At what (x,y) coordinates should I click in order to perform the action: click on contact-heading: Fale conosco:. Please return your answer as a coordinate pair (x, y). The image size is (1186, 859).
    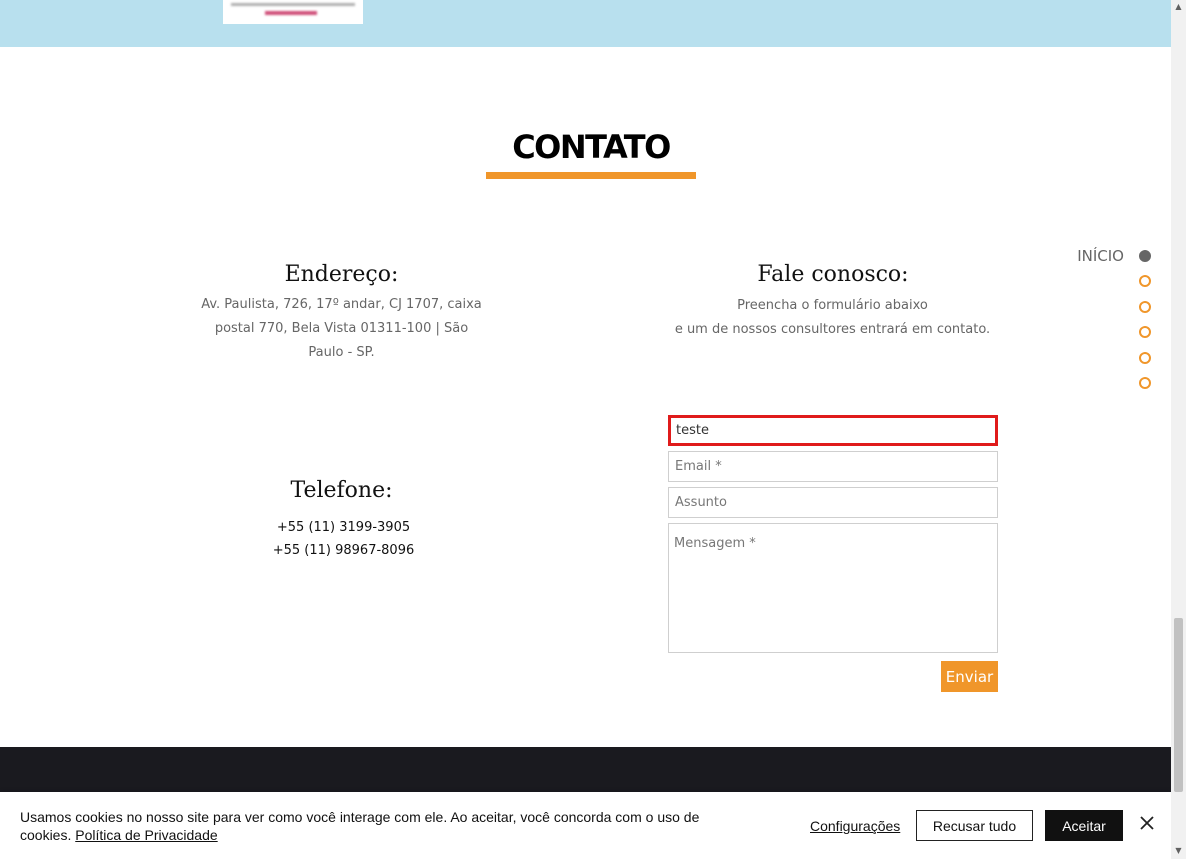
    Looking at the image, I should click on (833, 274).